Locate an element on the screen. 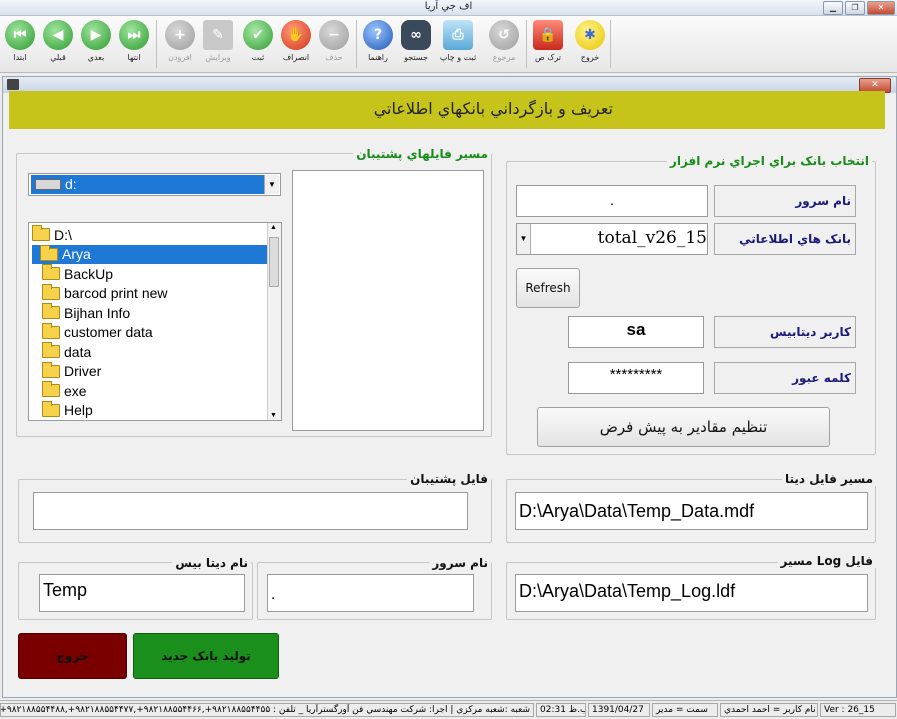  tree-item-label: exe is located at coordinates (75, 390).